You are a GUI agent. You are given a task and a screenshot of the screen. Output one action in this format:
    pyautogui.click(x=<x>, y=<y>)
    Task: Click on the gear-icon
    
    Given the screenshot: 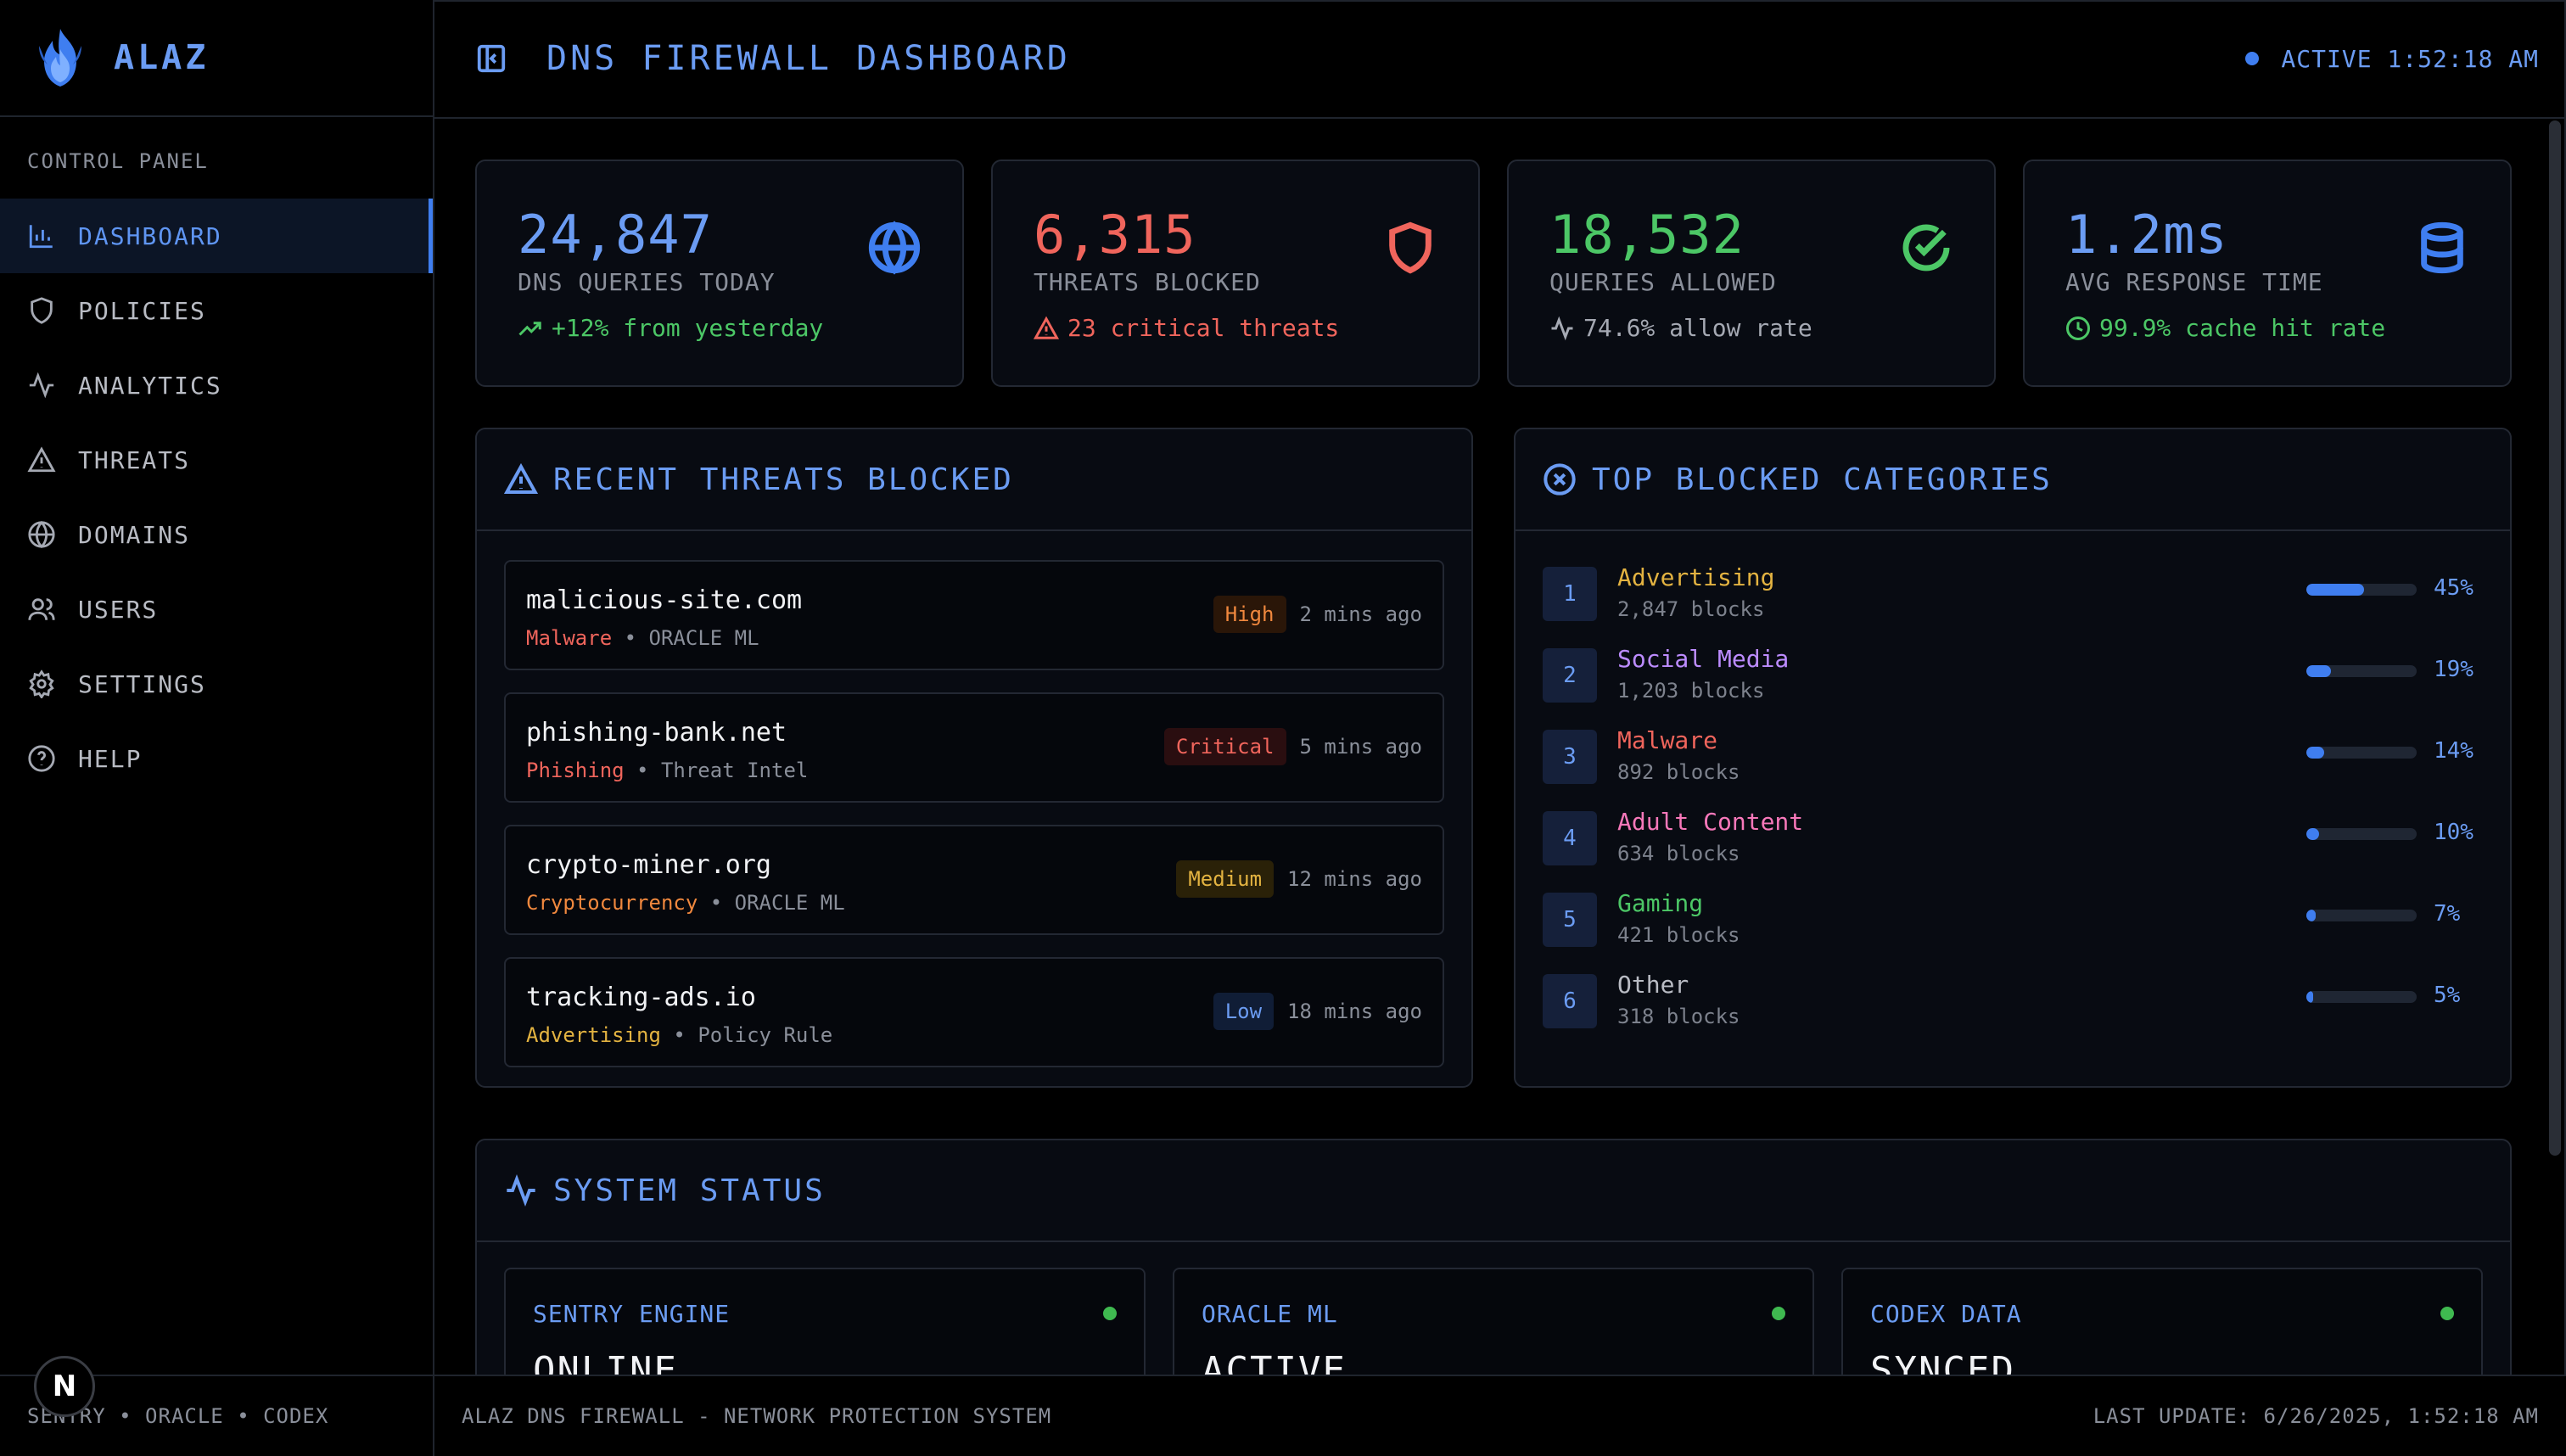 What is the action you would take?
    pyautogui.click(x=41, y=683)
    